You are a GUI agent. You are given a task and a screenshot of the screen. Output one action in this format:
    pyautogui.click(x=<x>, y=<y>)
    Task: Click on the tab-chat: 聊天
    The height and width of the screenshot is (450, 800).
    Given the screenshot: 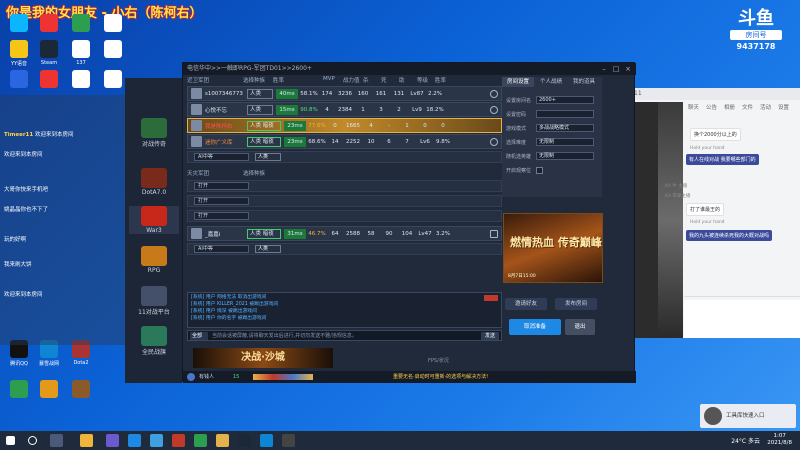 What is the action you would take?
    pyautogui.click(x=693, y=107)
    